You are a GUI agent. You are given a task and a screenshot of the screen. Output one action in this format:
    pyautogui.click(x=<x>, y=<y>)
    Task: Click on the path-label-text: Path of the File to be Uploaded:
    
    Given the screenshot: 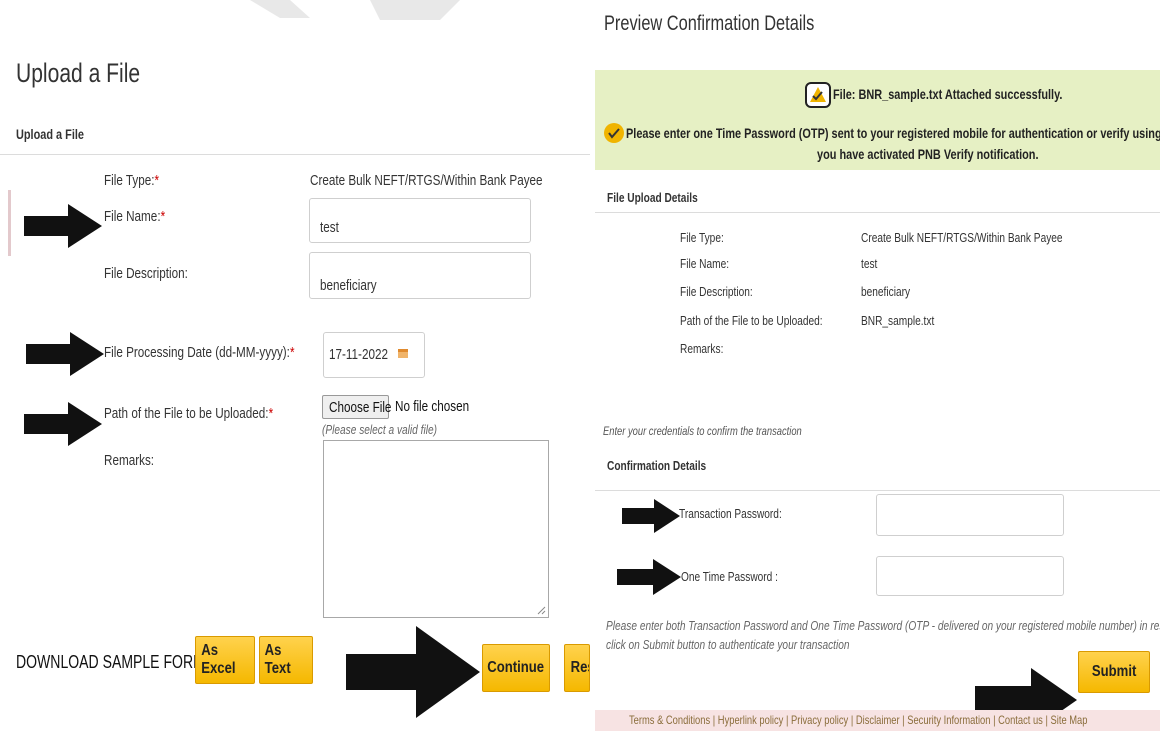 What is the action you would take?
    pyautogui.click(x=186, y=413)
    